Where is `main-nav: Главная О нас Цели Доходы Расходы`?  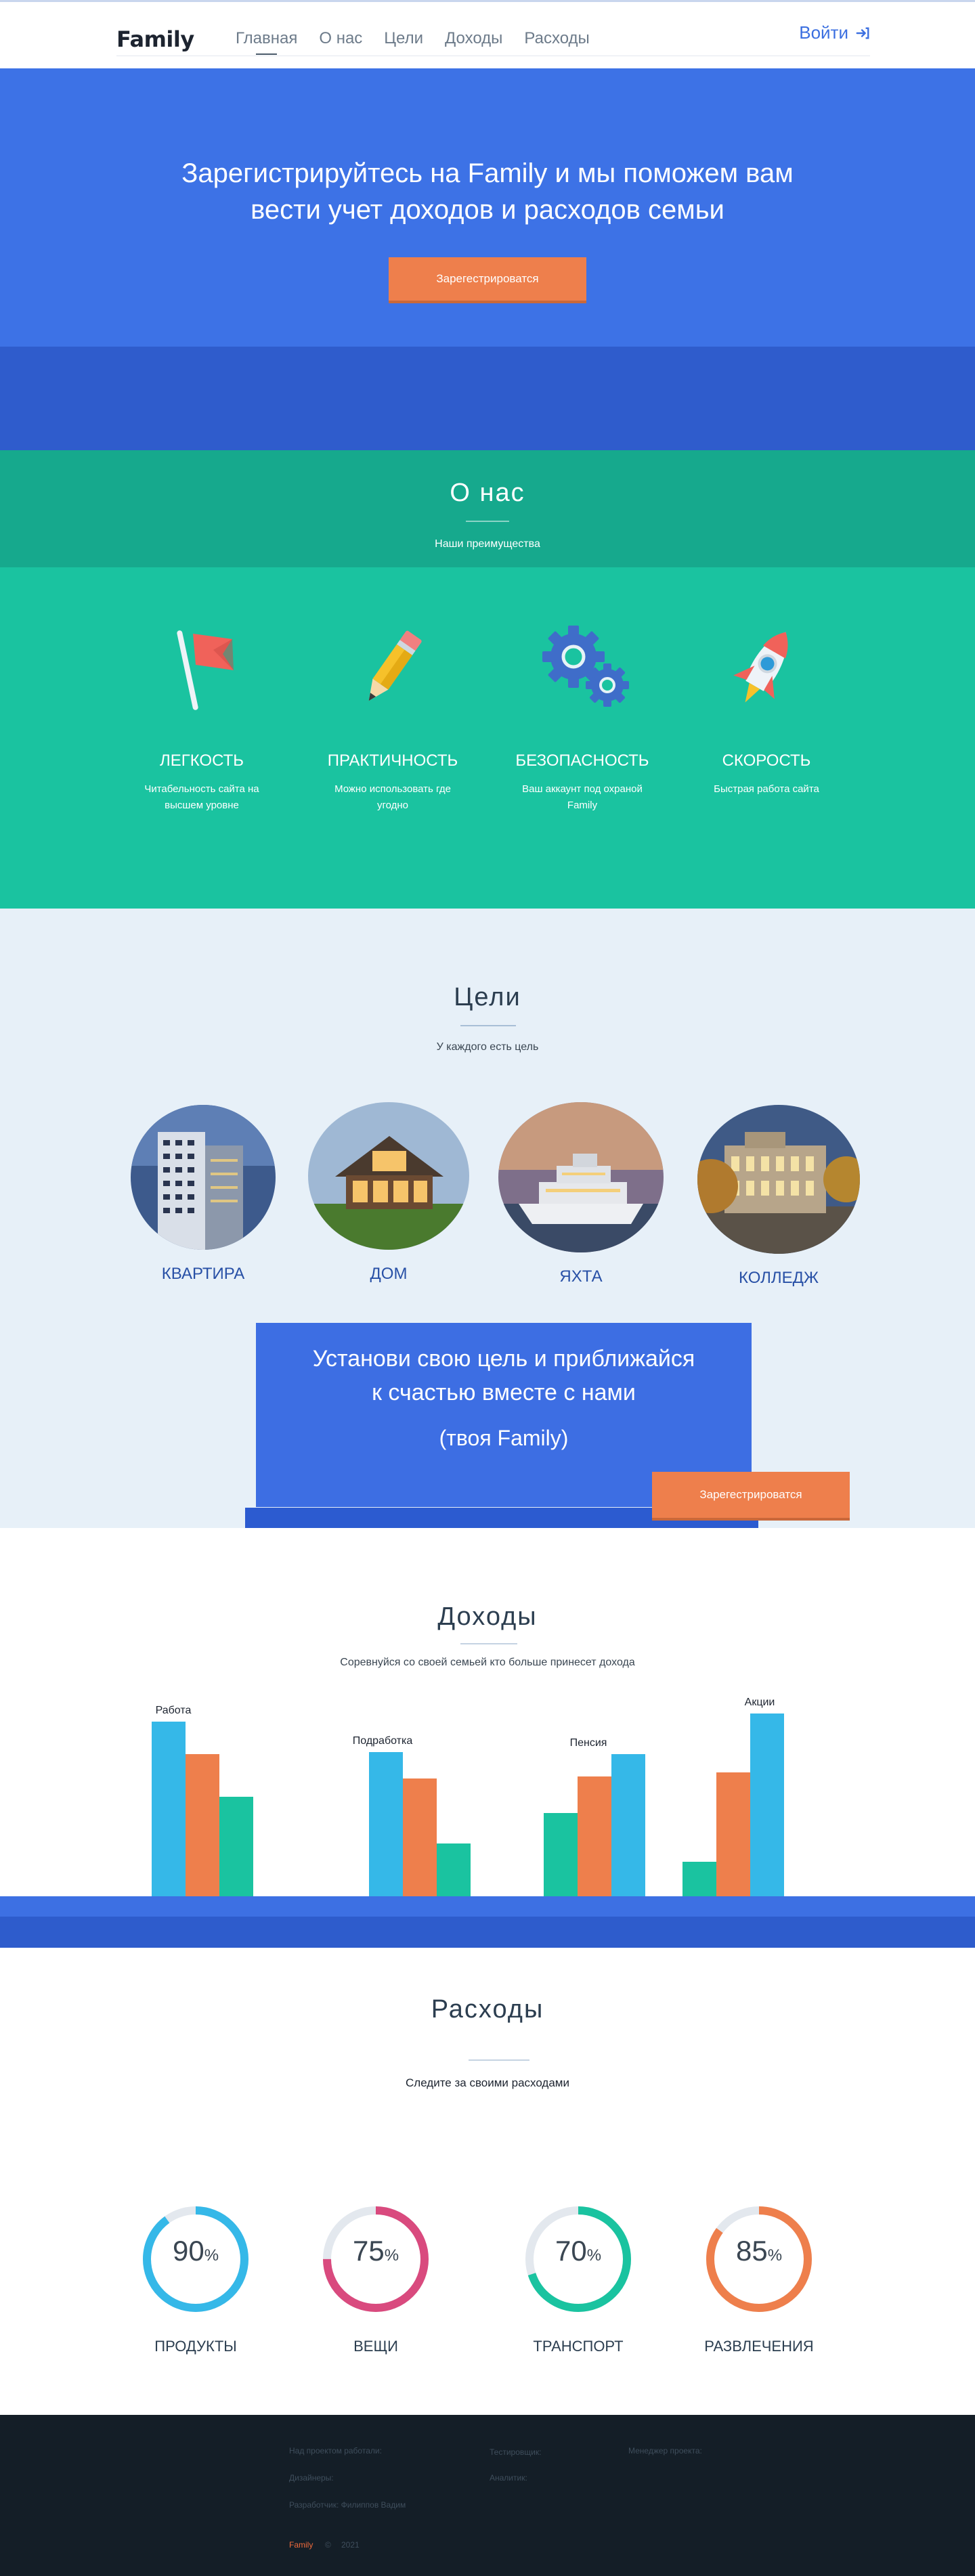
main-nav: Главная О нас Цели Доходы Расходы is located at coordinates (413, 42).